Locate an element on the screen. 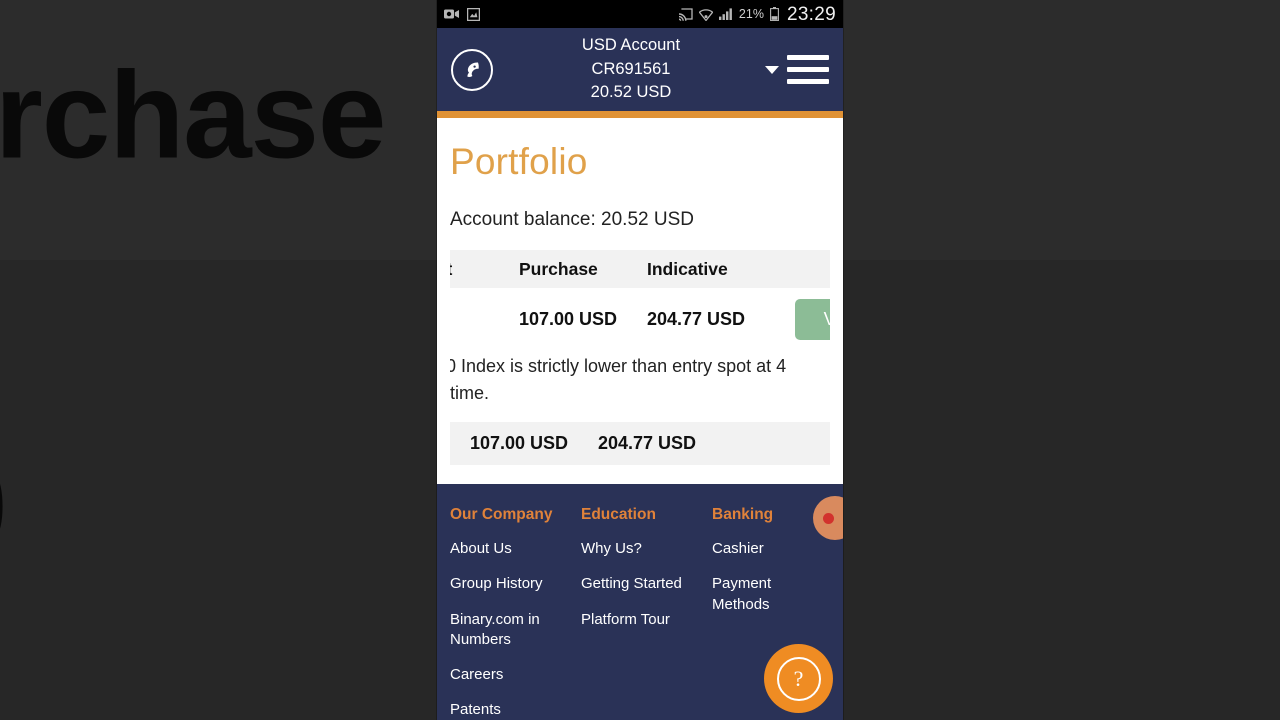 This screenshot has width=1280, height=720. table-row-inner: SD 107.00 USD 204.77 USD View is located at coordinates (640, 319).